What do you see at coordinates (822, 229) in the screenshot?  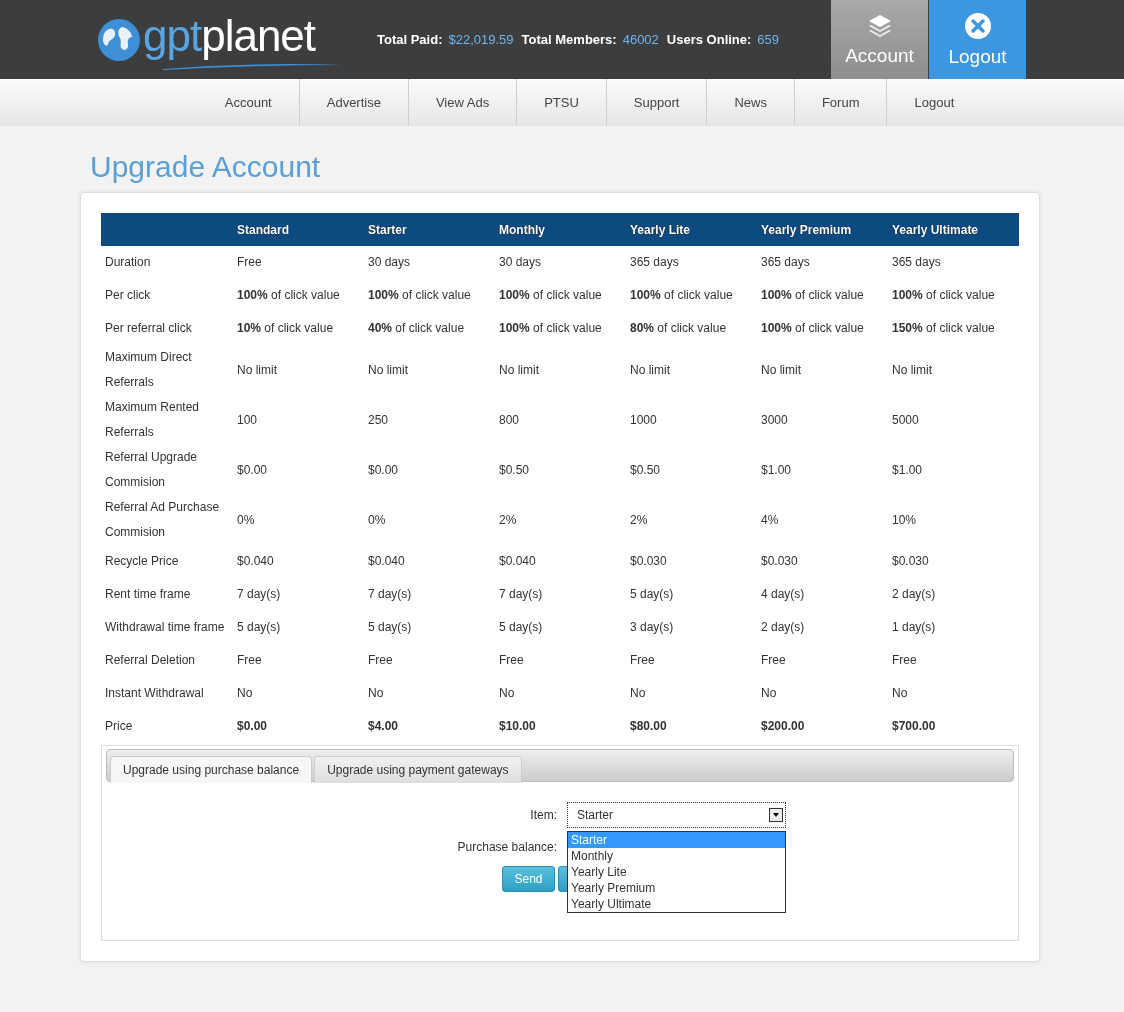 I see `column-header: Yearly Premium` at bounding box center [822, 229].